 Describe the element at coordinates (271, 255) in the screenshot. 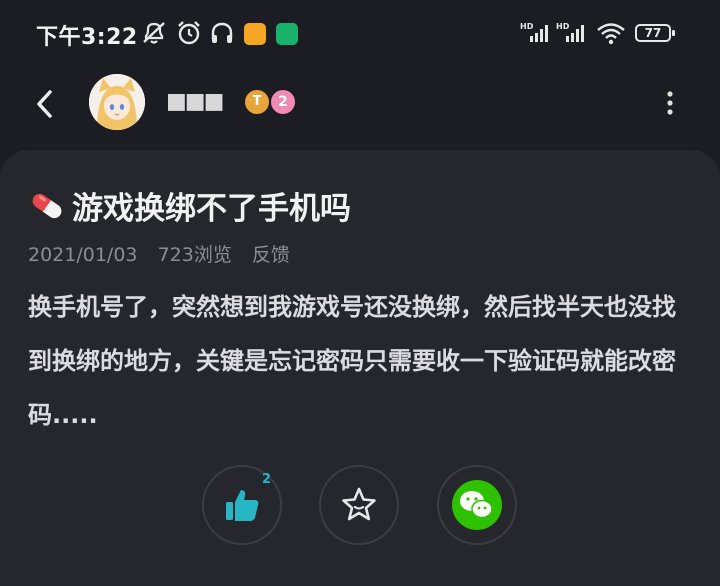

I see `feedback-link: 反馈` at that location.